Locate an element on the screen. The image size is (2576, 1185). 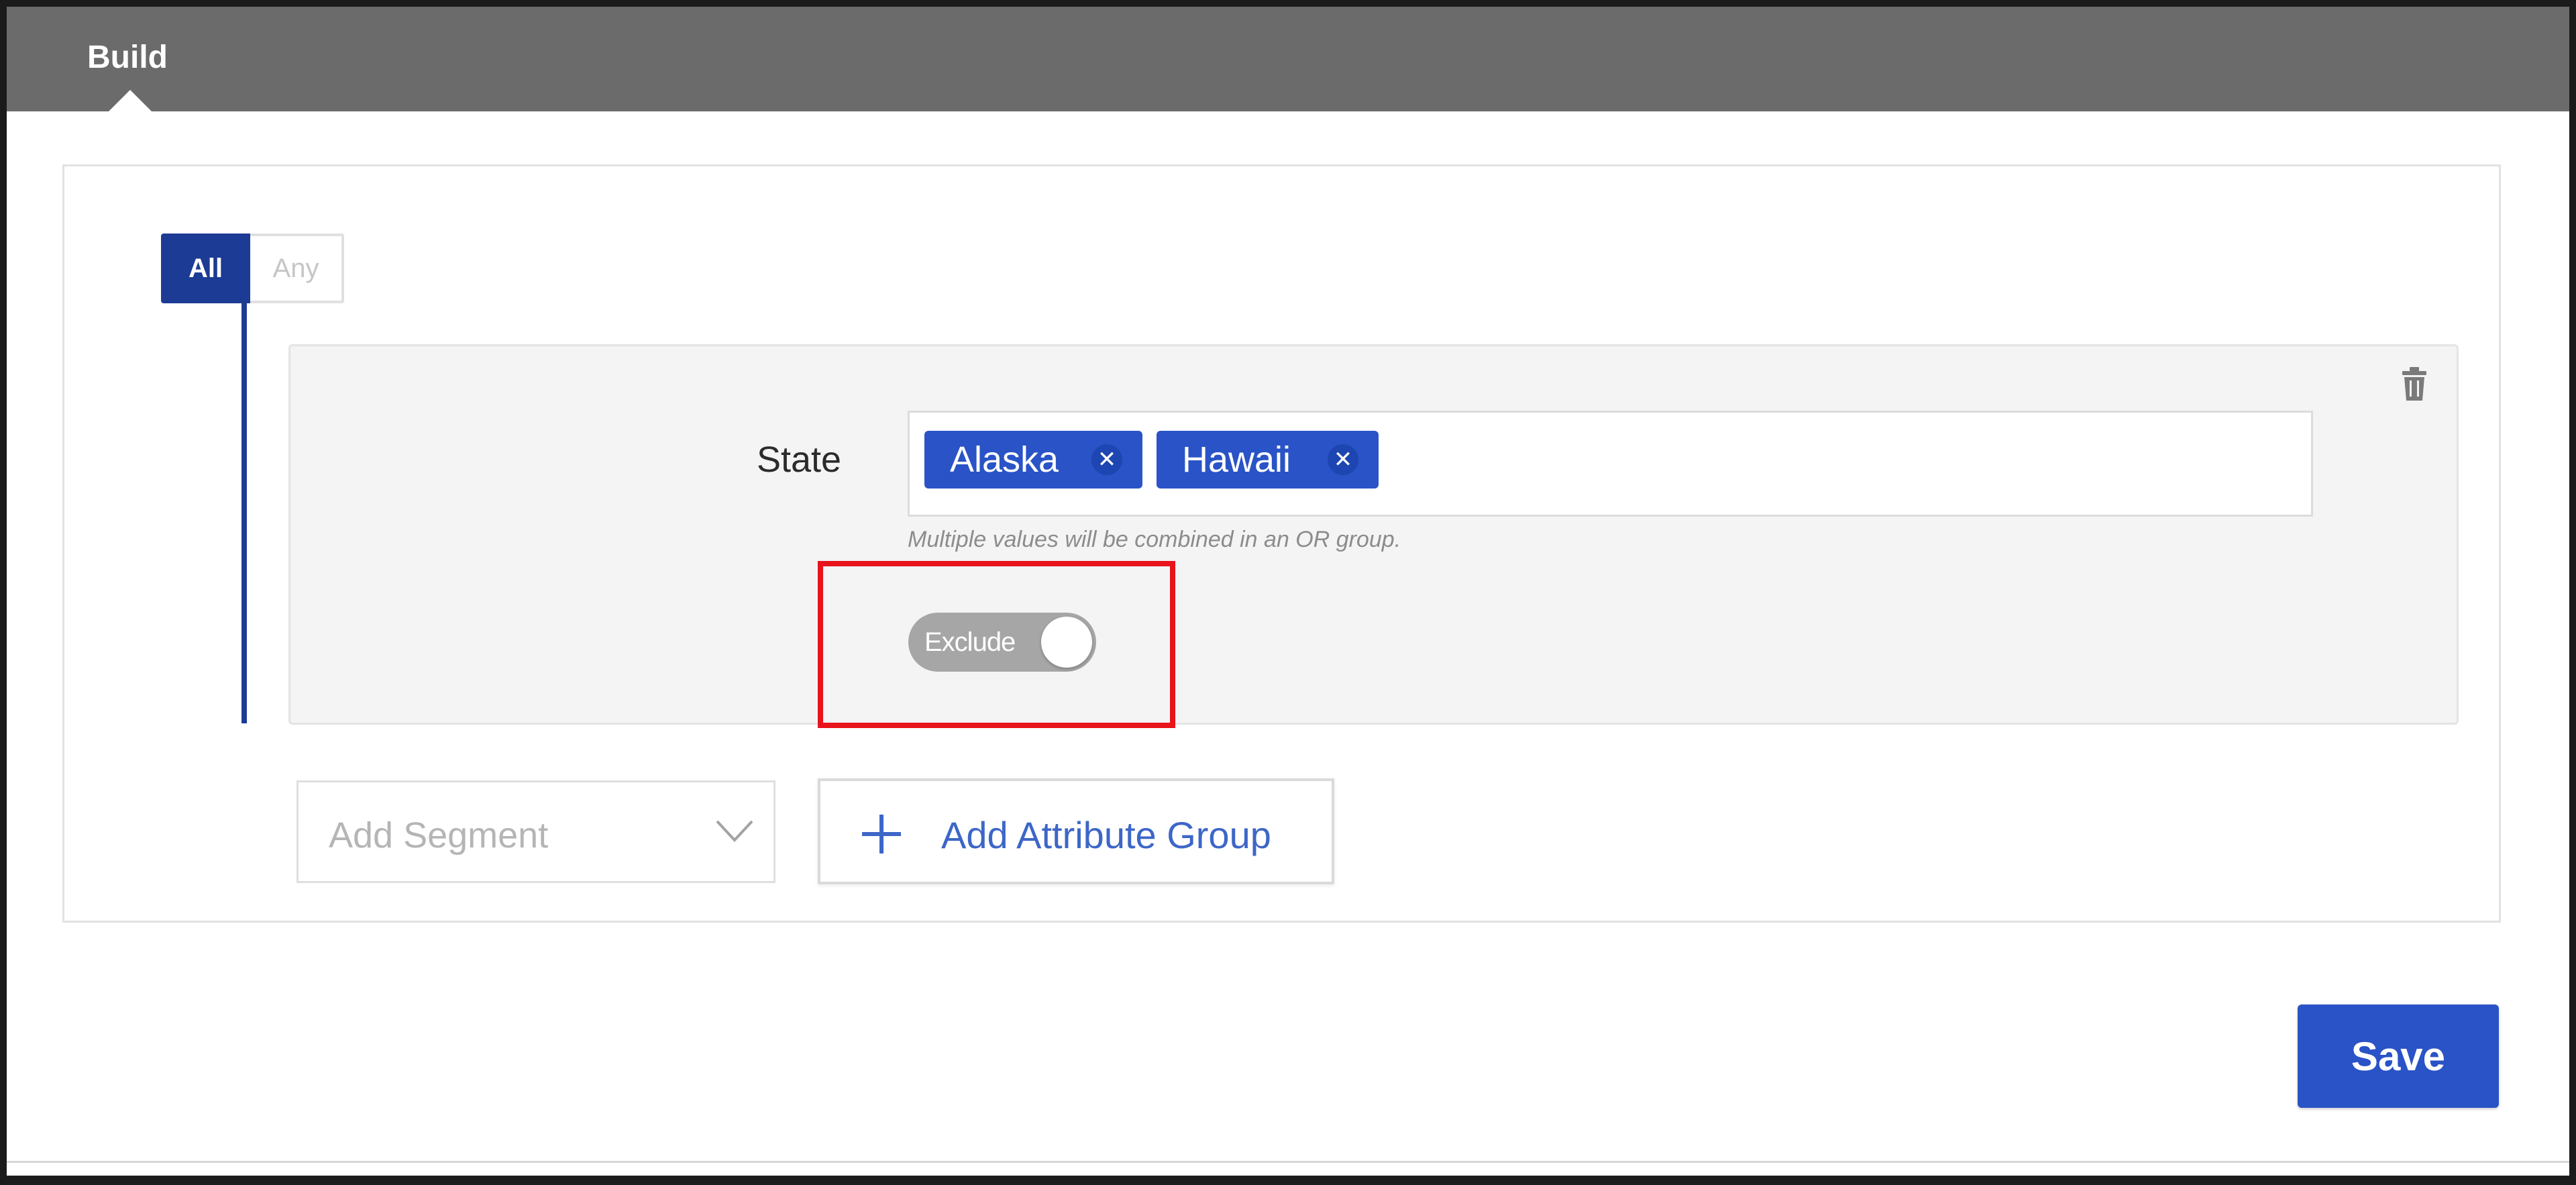
add-attribute-group-button: Add Attribute Group is located at coordinates (1076, 831).